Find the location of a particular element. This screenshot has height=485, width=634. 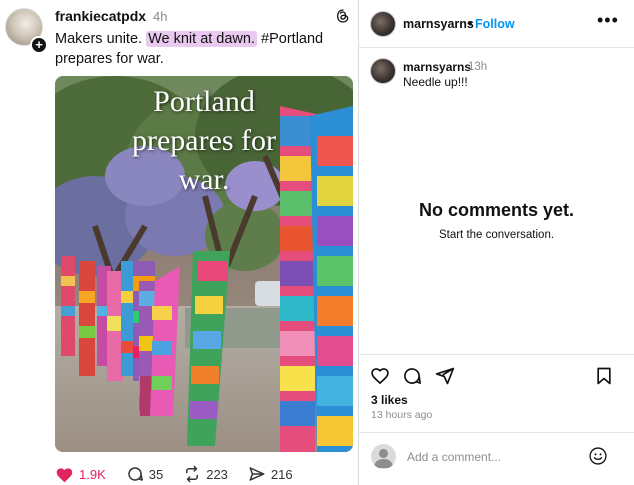

post-actions: 1.9K 35 223 216 is located at coordinates (184, 474).